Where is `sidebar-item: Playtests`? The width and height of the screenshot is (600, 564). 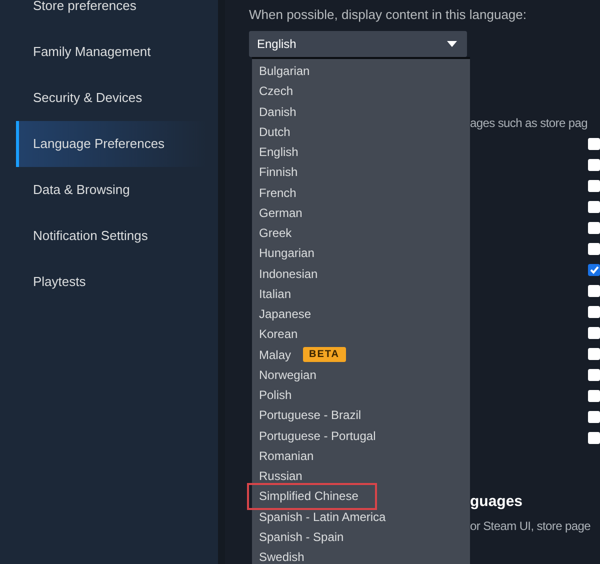
sidebar-item: Playtests is located at coordinates (111, 282).